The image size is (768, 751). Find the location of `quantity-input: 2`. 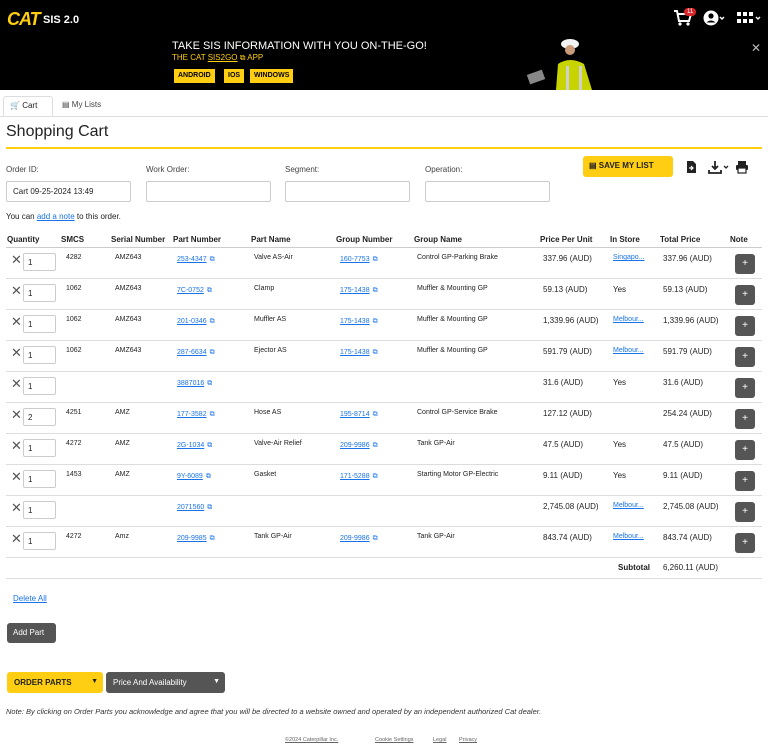

quantity-input: 2 is located at coordinates (39, 417).